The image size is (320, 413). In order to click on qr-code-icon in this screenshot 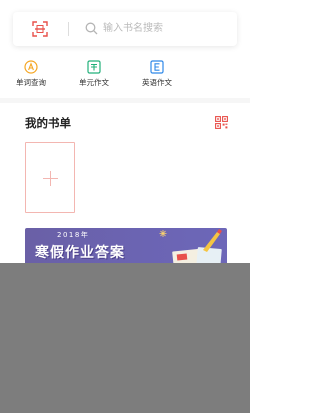, I will do `click(221, 122)`.